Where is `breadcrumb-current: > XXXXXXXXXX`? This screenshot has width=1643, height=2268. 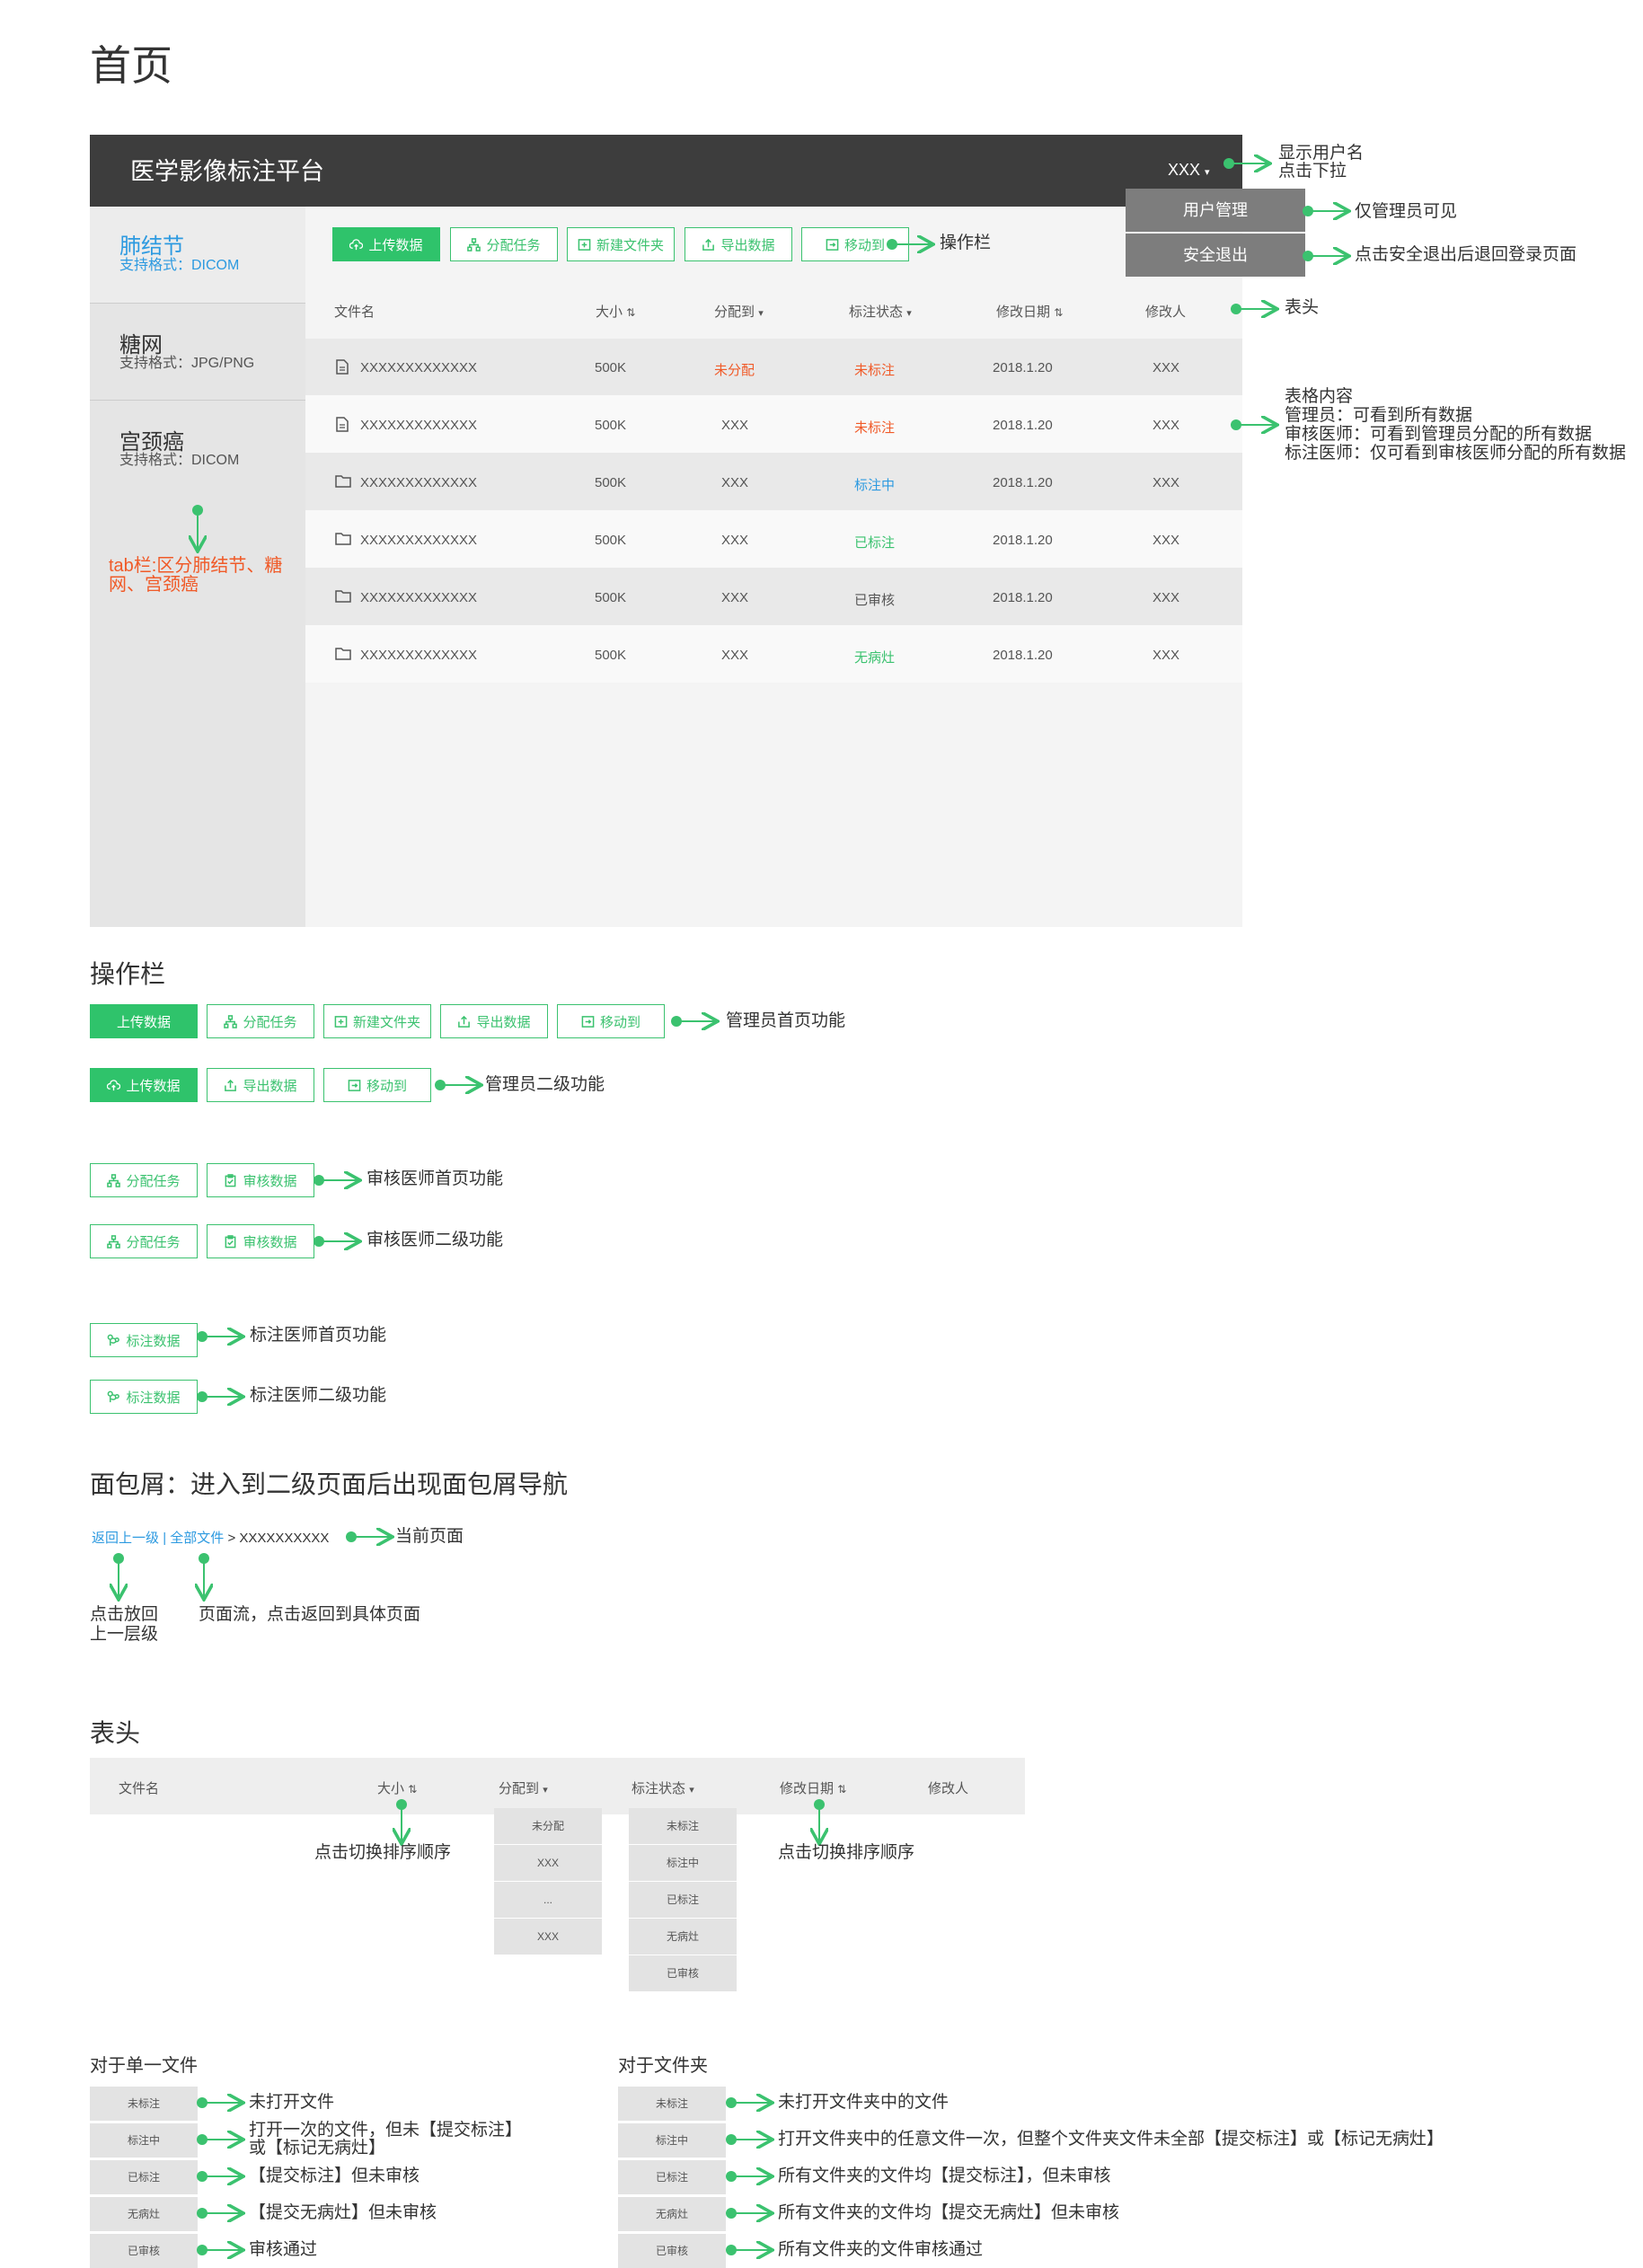
breadcrumb-current: > XXXXXXXXXX is located at coordinates (278, 1538).